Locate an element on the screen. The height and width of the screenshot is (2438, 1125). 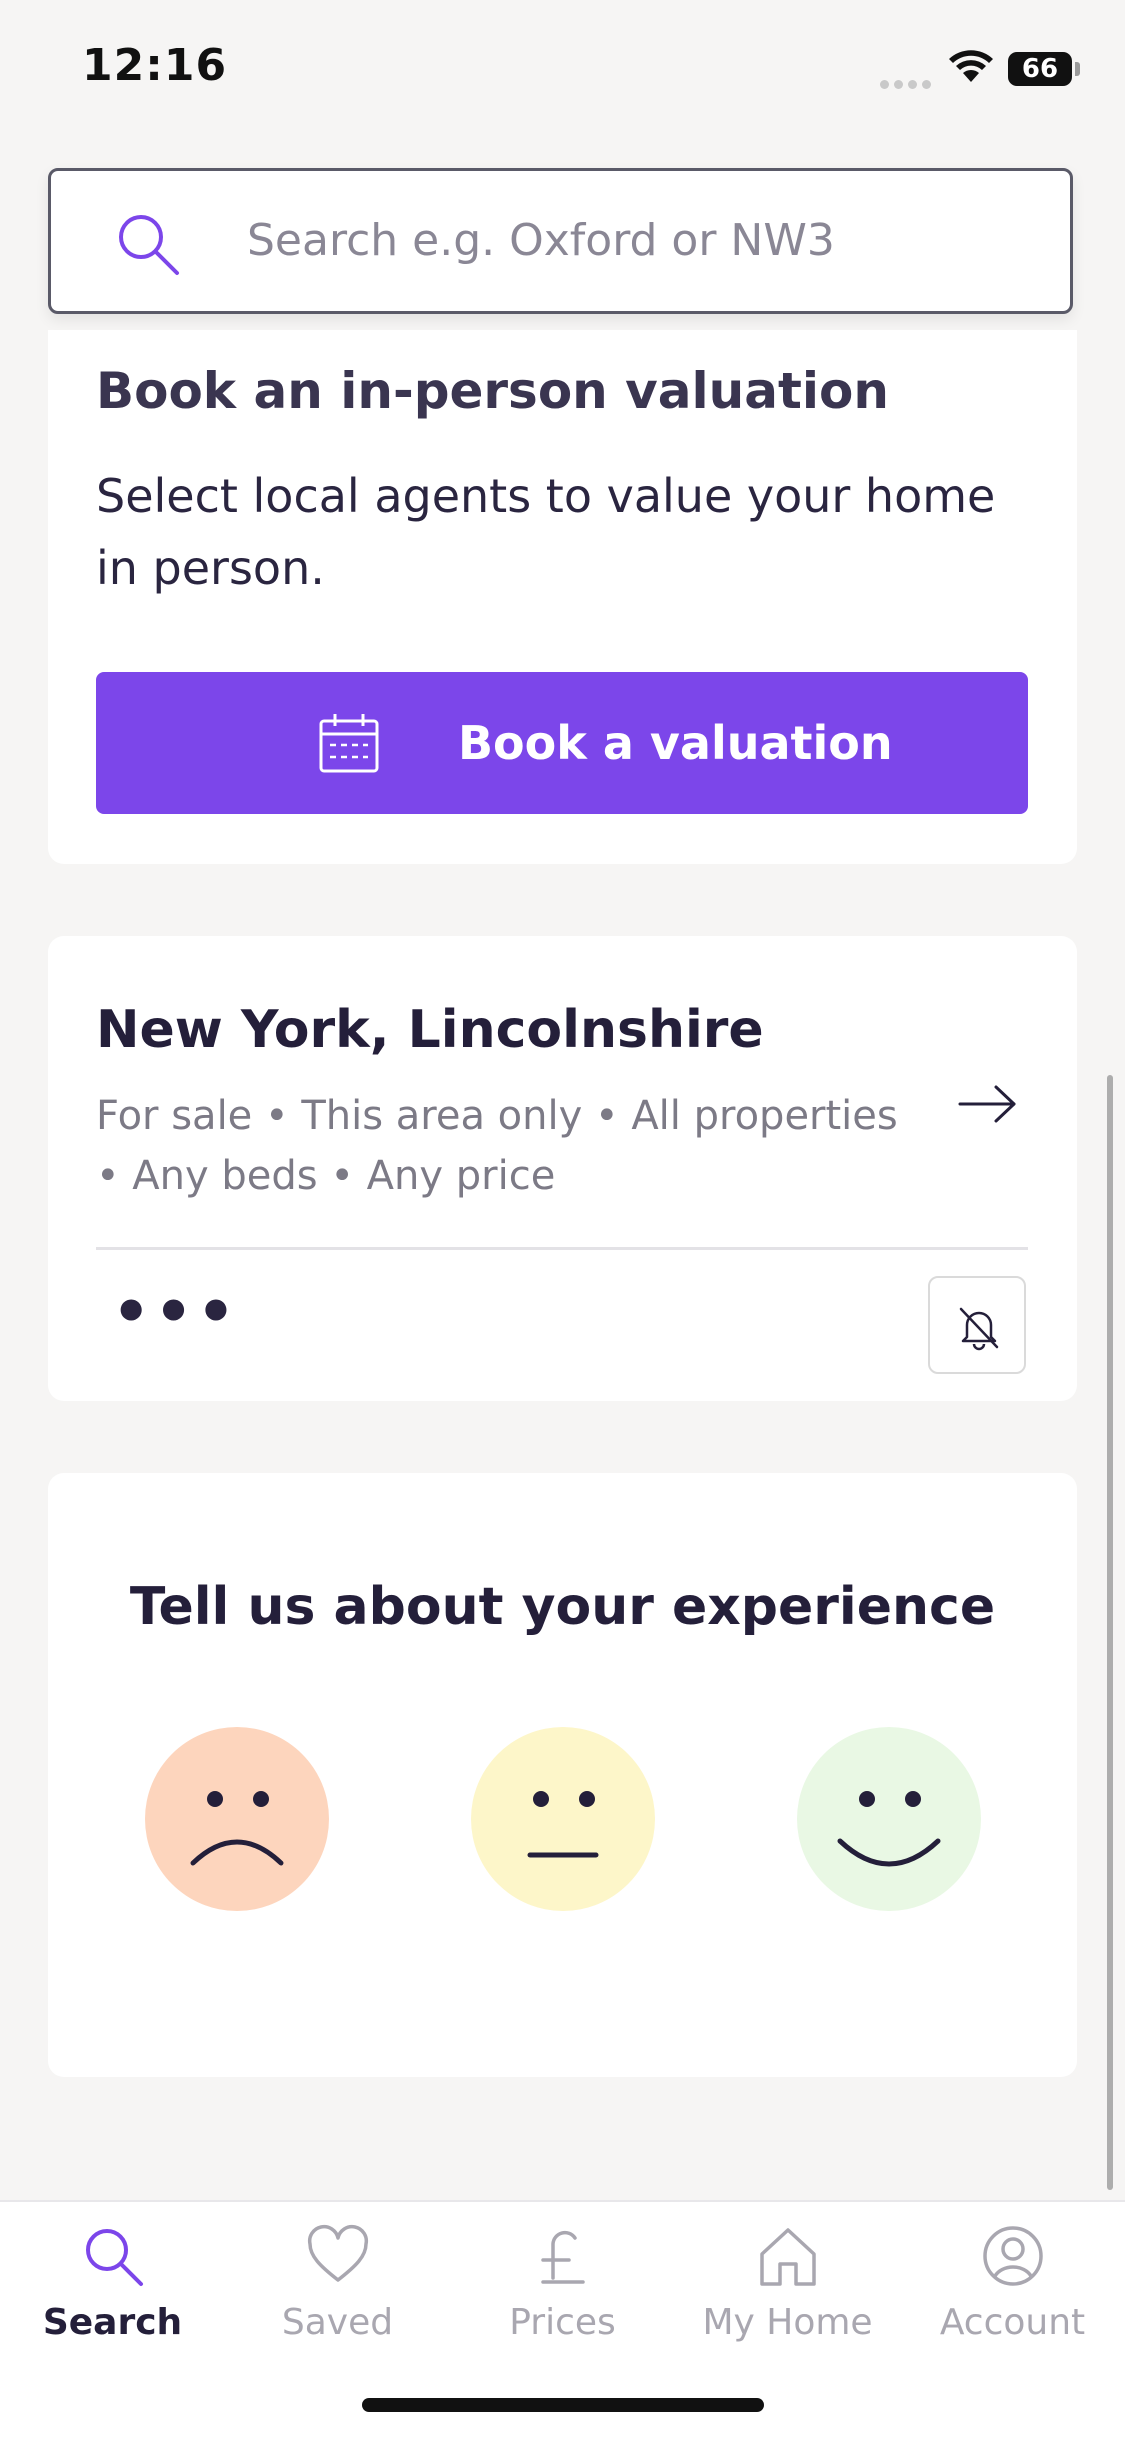
alerts-off-button is located at coordinates (977, 1325).